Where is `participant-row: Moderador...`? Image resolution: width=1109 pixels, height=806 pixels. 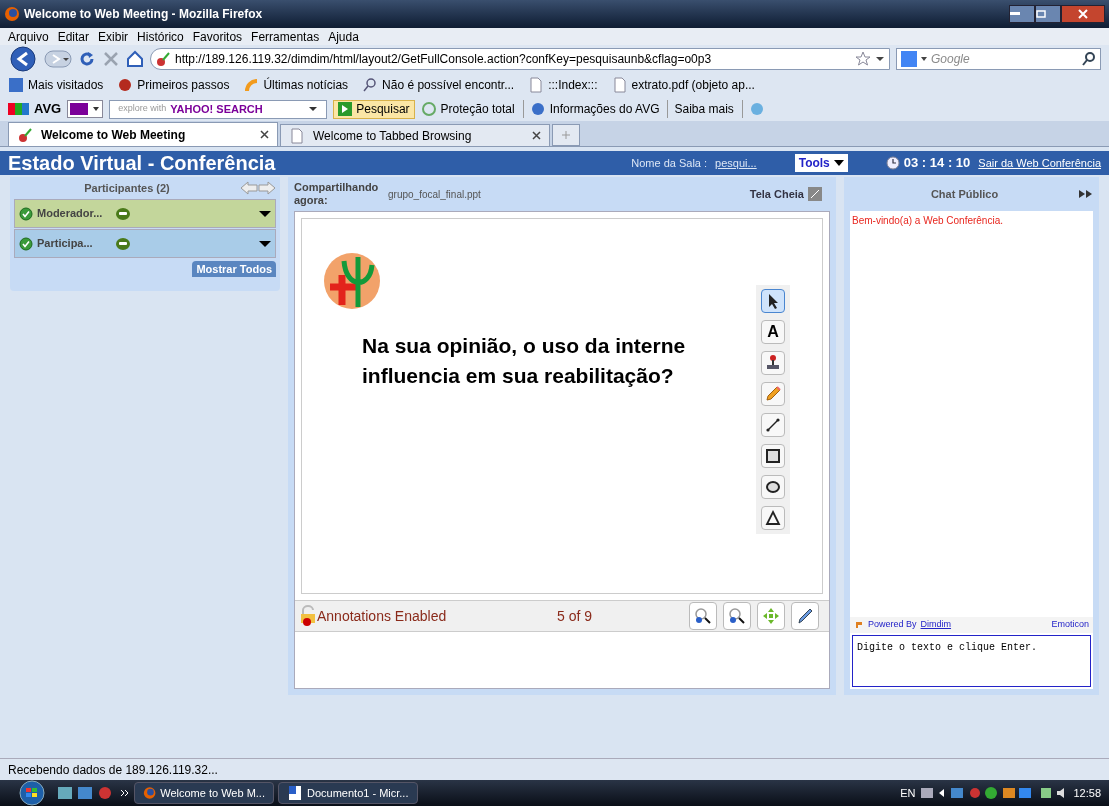 participant-row: Moderador... is located at coordinates (145, 213).